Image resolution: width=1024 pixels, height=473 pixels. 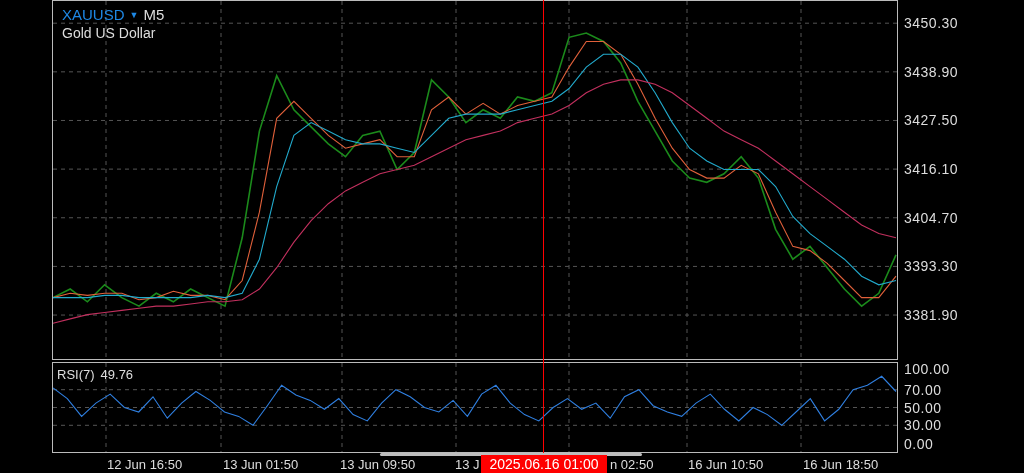 I want to click on price-axis-label: 3416.10, so click(x=931, y=169).